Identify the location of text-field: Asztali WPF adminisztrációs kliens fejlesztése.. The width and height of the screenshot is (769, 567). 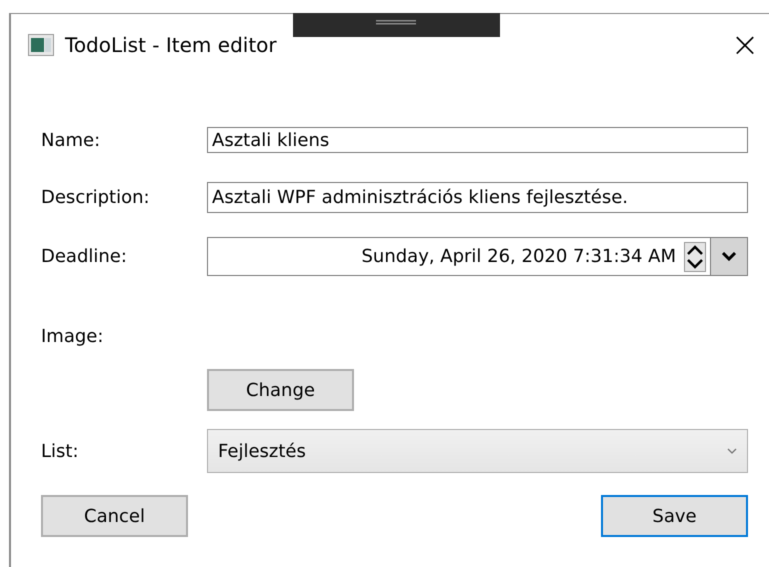
(477, 197).